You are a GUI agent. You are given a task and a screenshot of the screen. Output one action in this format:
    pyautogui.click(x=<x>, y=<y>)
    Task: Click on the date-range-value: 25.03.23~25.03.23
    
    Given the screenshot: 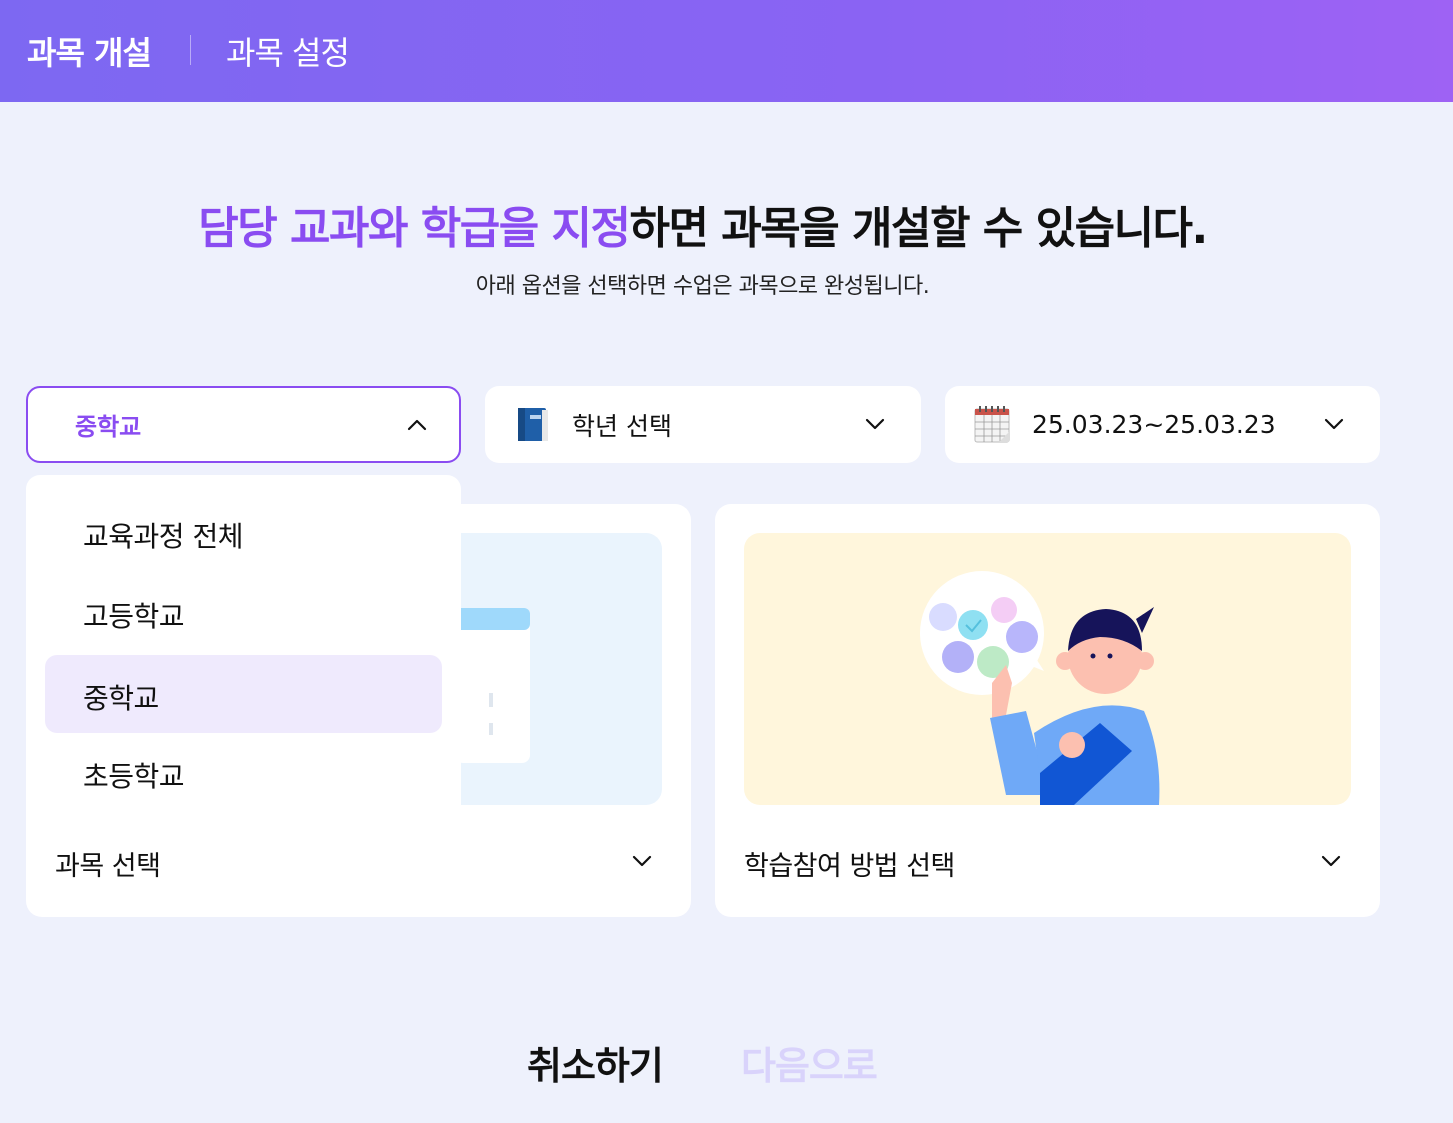 What is the action you would take?
    pyautogui.click(x=1154, y=424)
    